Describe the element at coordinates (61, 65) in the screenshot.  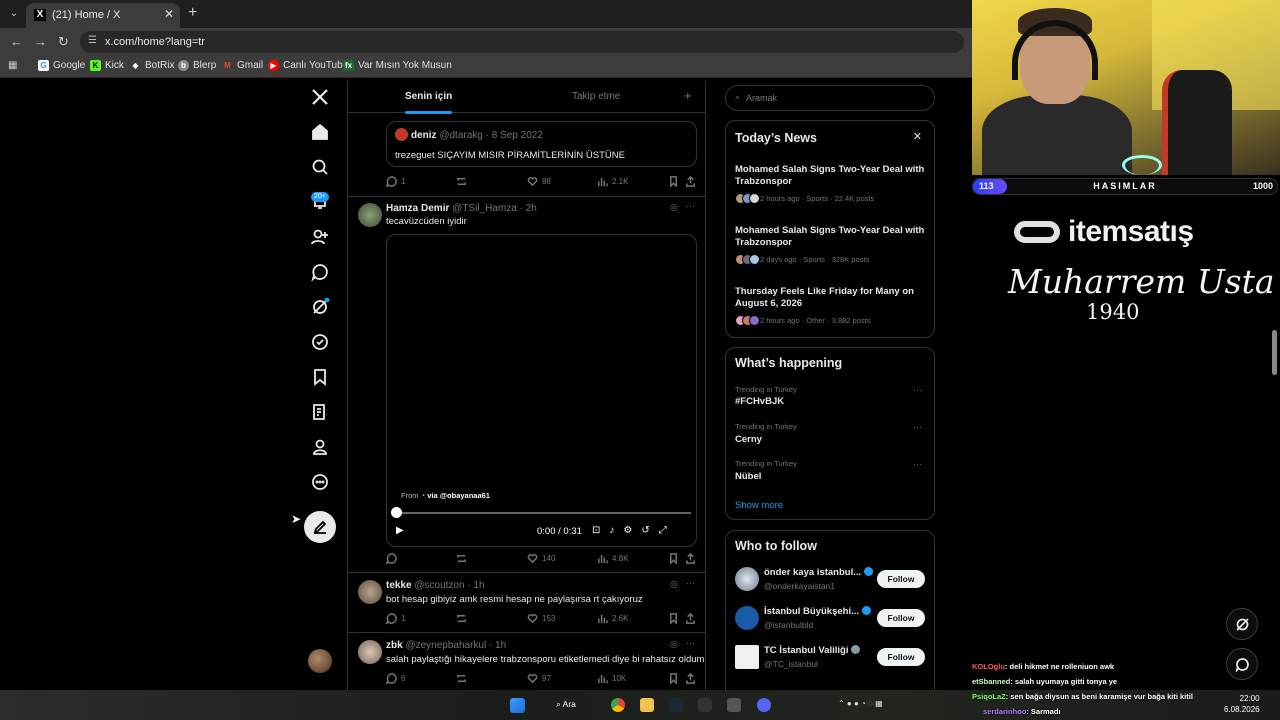
I see `bookmark-google: G Google` at that location.